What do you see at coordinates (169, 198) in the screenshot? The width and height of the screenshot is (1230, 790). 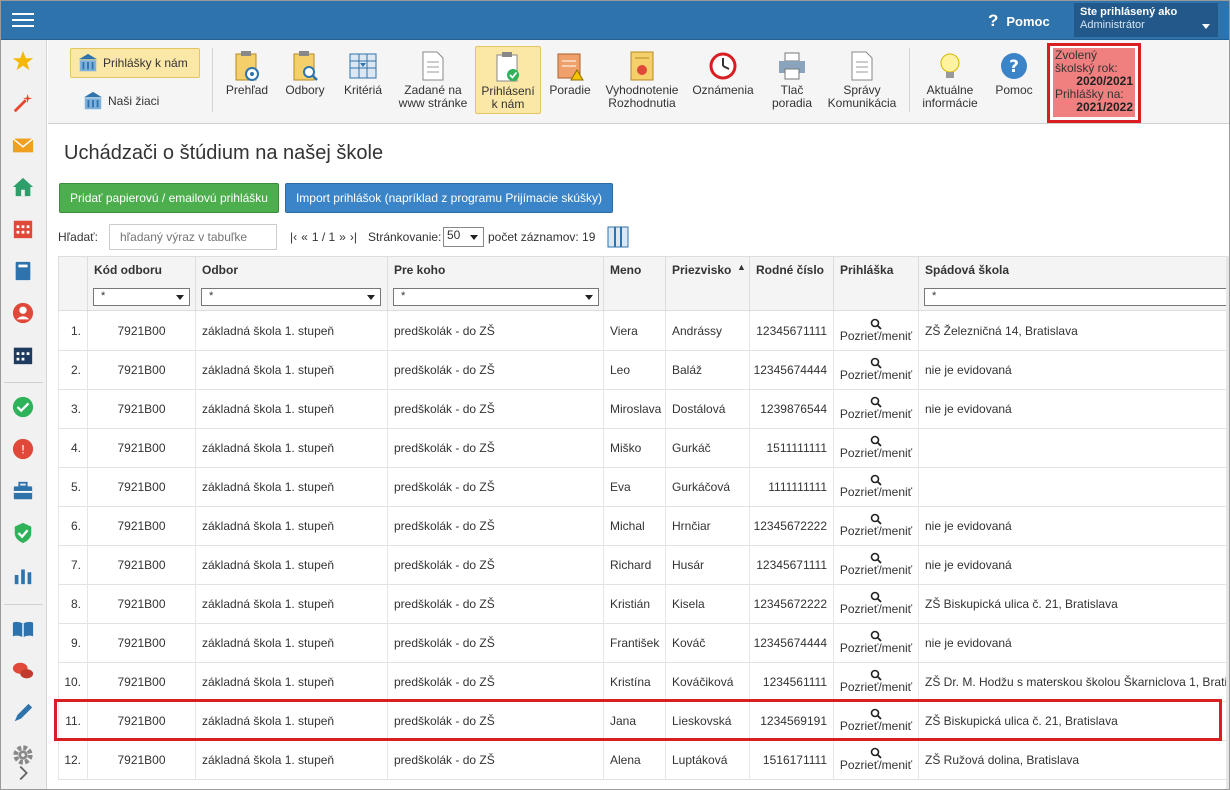 I see `add-application-button: Pridať papierovú / emailovú prihlášku` at bounding box center [169, 198].